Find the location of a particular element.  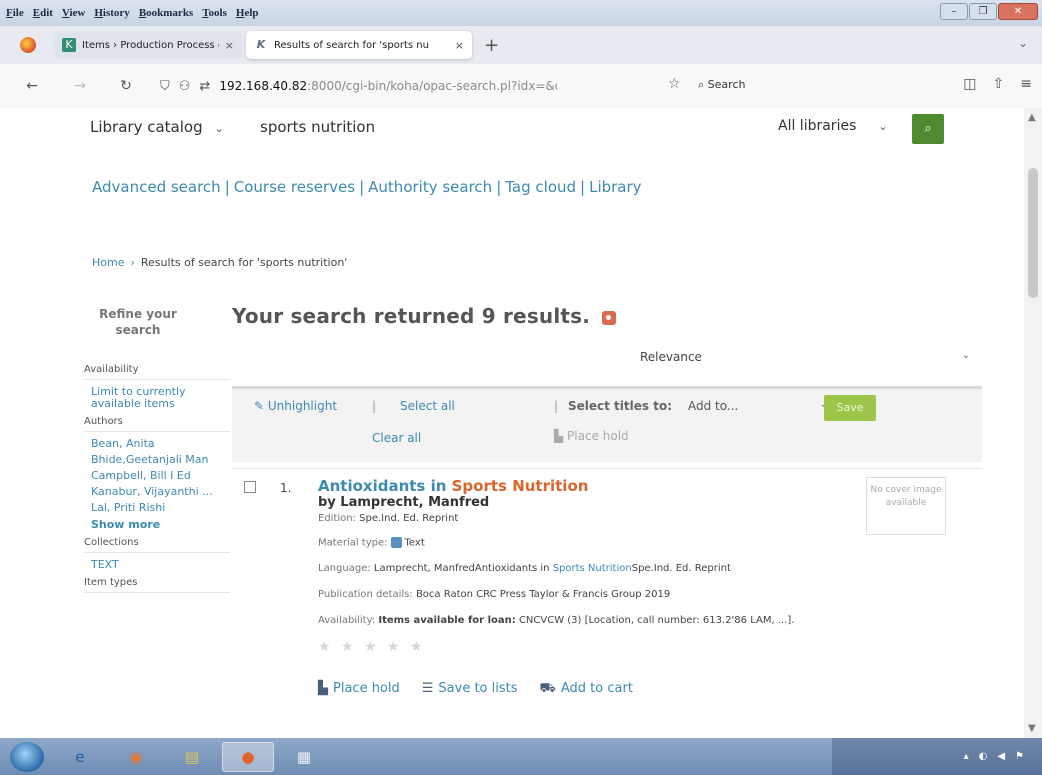

course-reserves-link: Course reserves is located at coordinates (294, 187).